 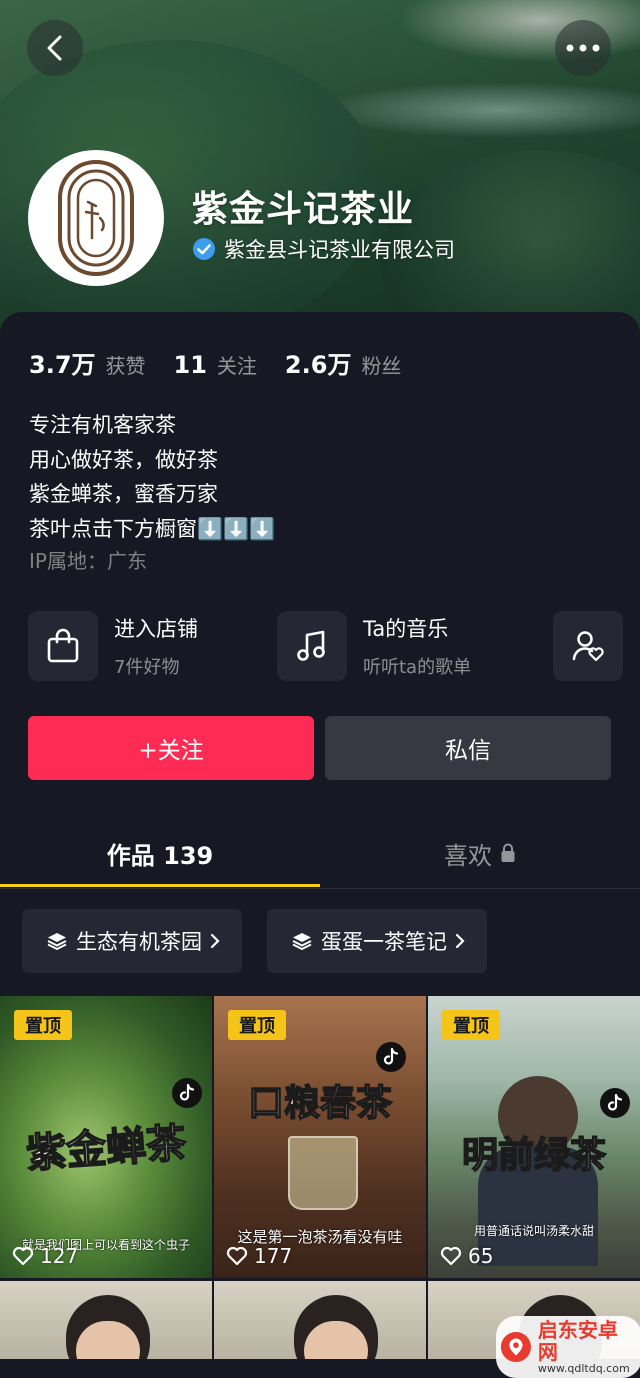 I want to click on watermark-name: 启东安卓网, so click(x=577, y=1341).